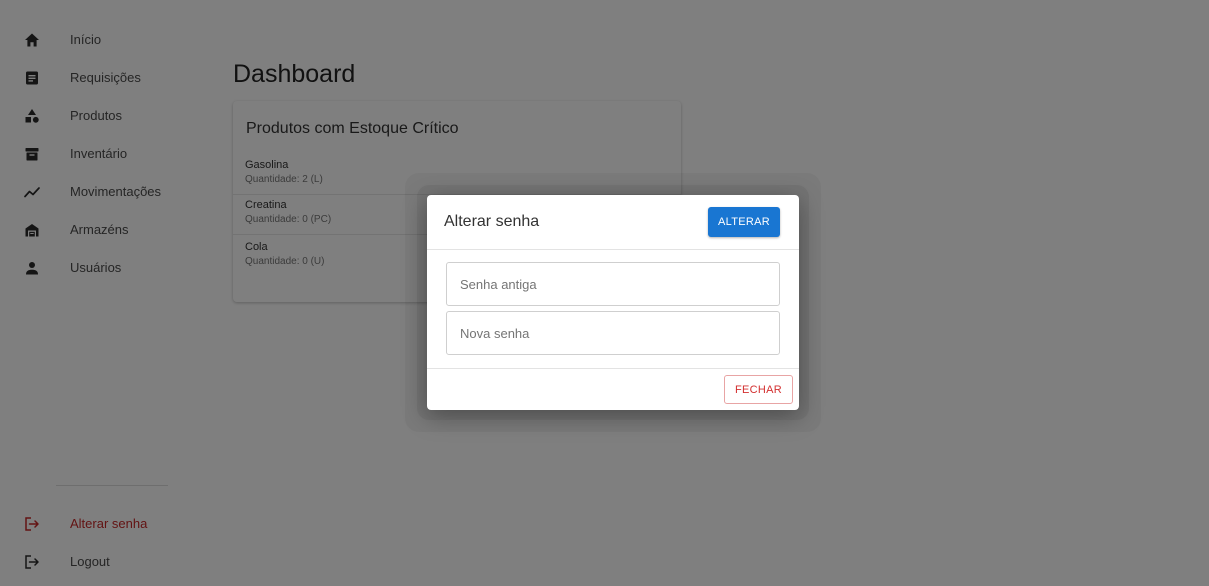  What do you see at coordinates (613, 284) in the screenshot?
I see `old-password-input` at bounding box center [613, 284].